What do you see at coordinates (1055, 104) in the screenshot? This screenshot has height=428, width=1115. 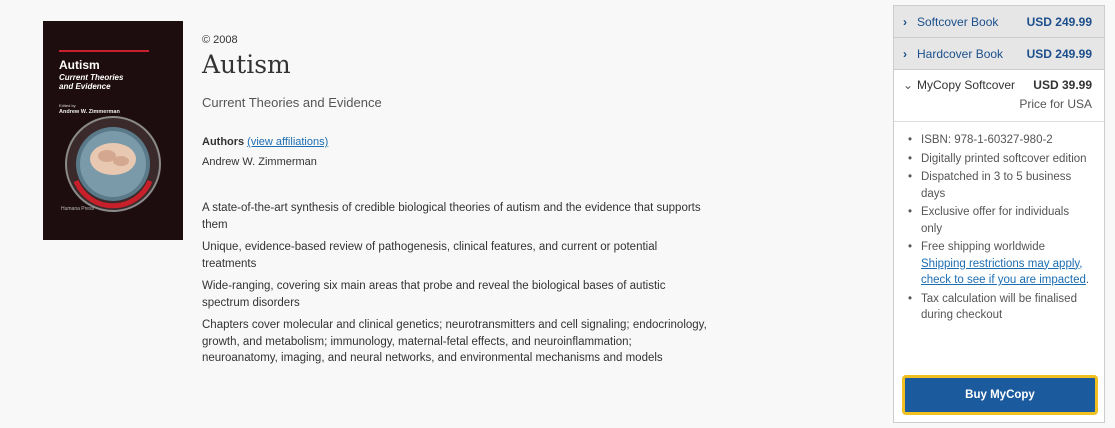 I see `price-note: Price for USA` at bounding box center [1055, 104].